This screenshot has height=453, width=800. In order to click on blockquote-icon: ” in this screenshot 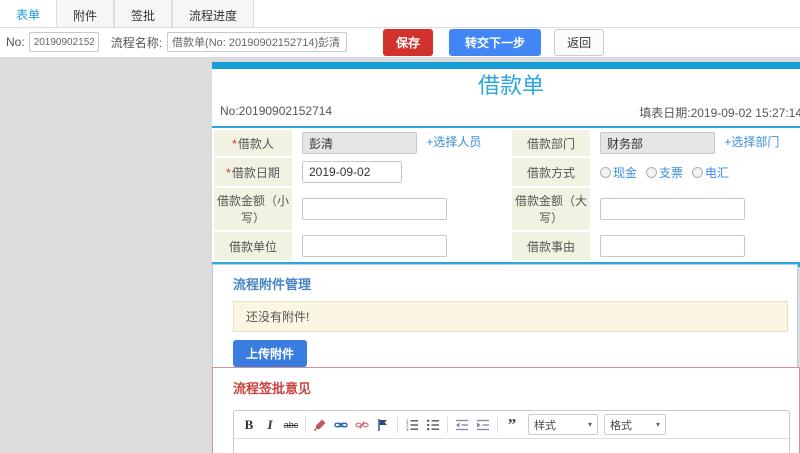, I will do `click(512, 425)`.